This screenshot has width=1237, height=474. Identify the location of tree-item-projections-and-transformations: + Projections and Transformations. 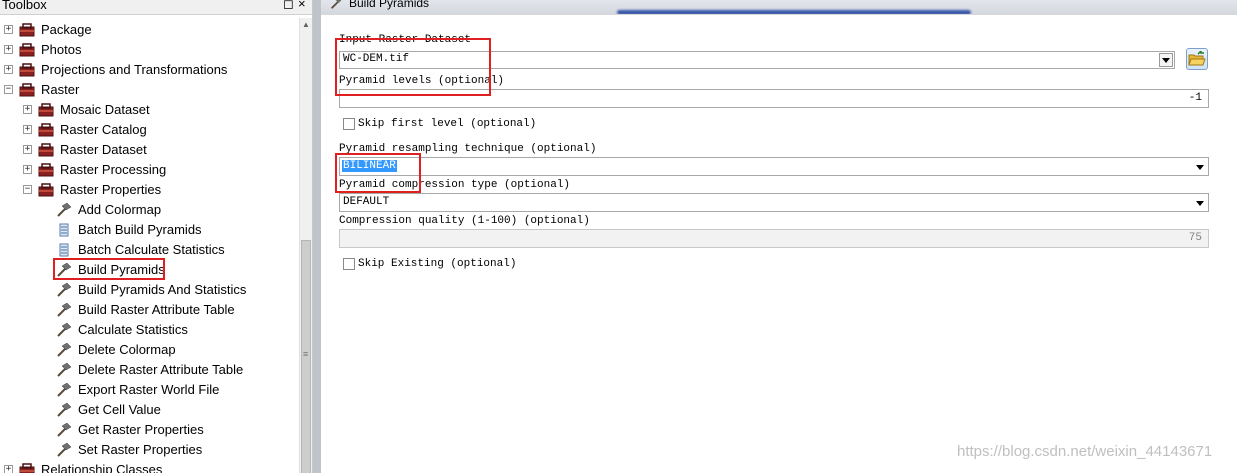
(149, 70).